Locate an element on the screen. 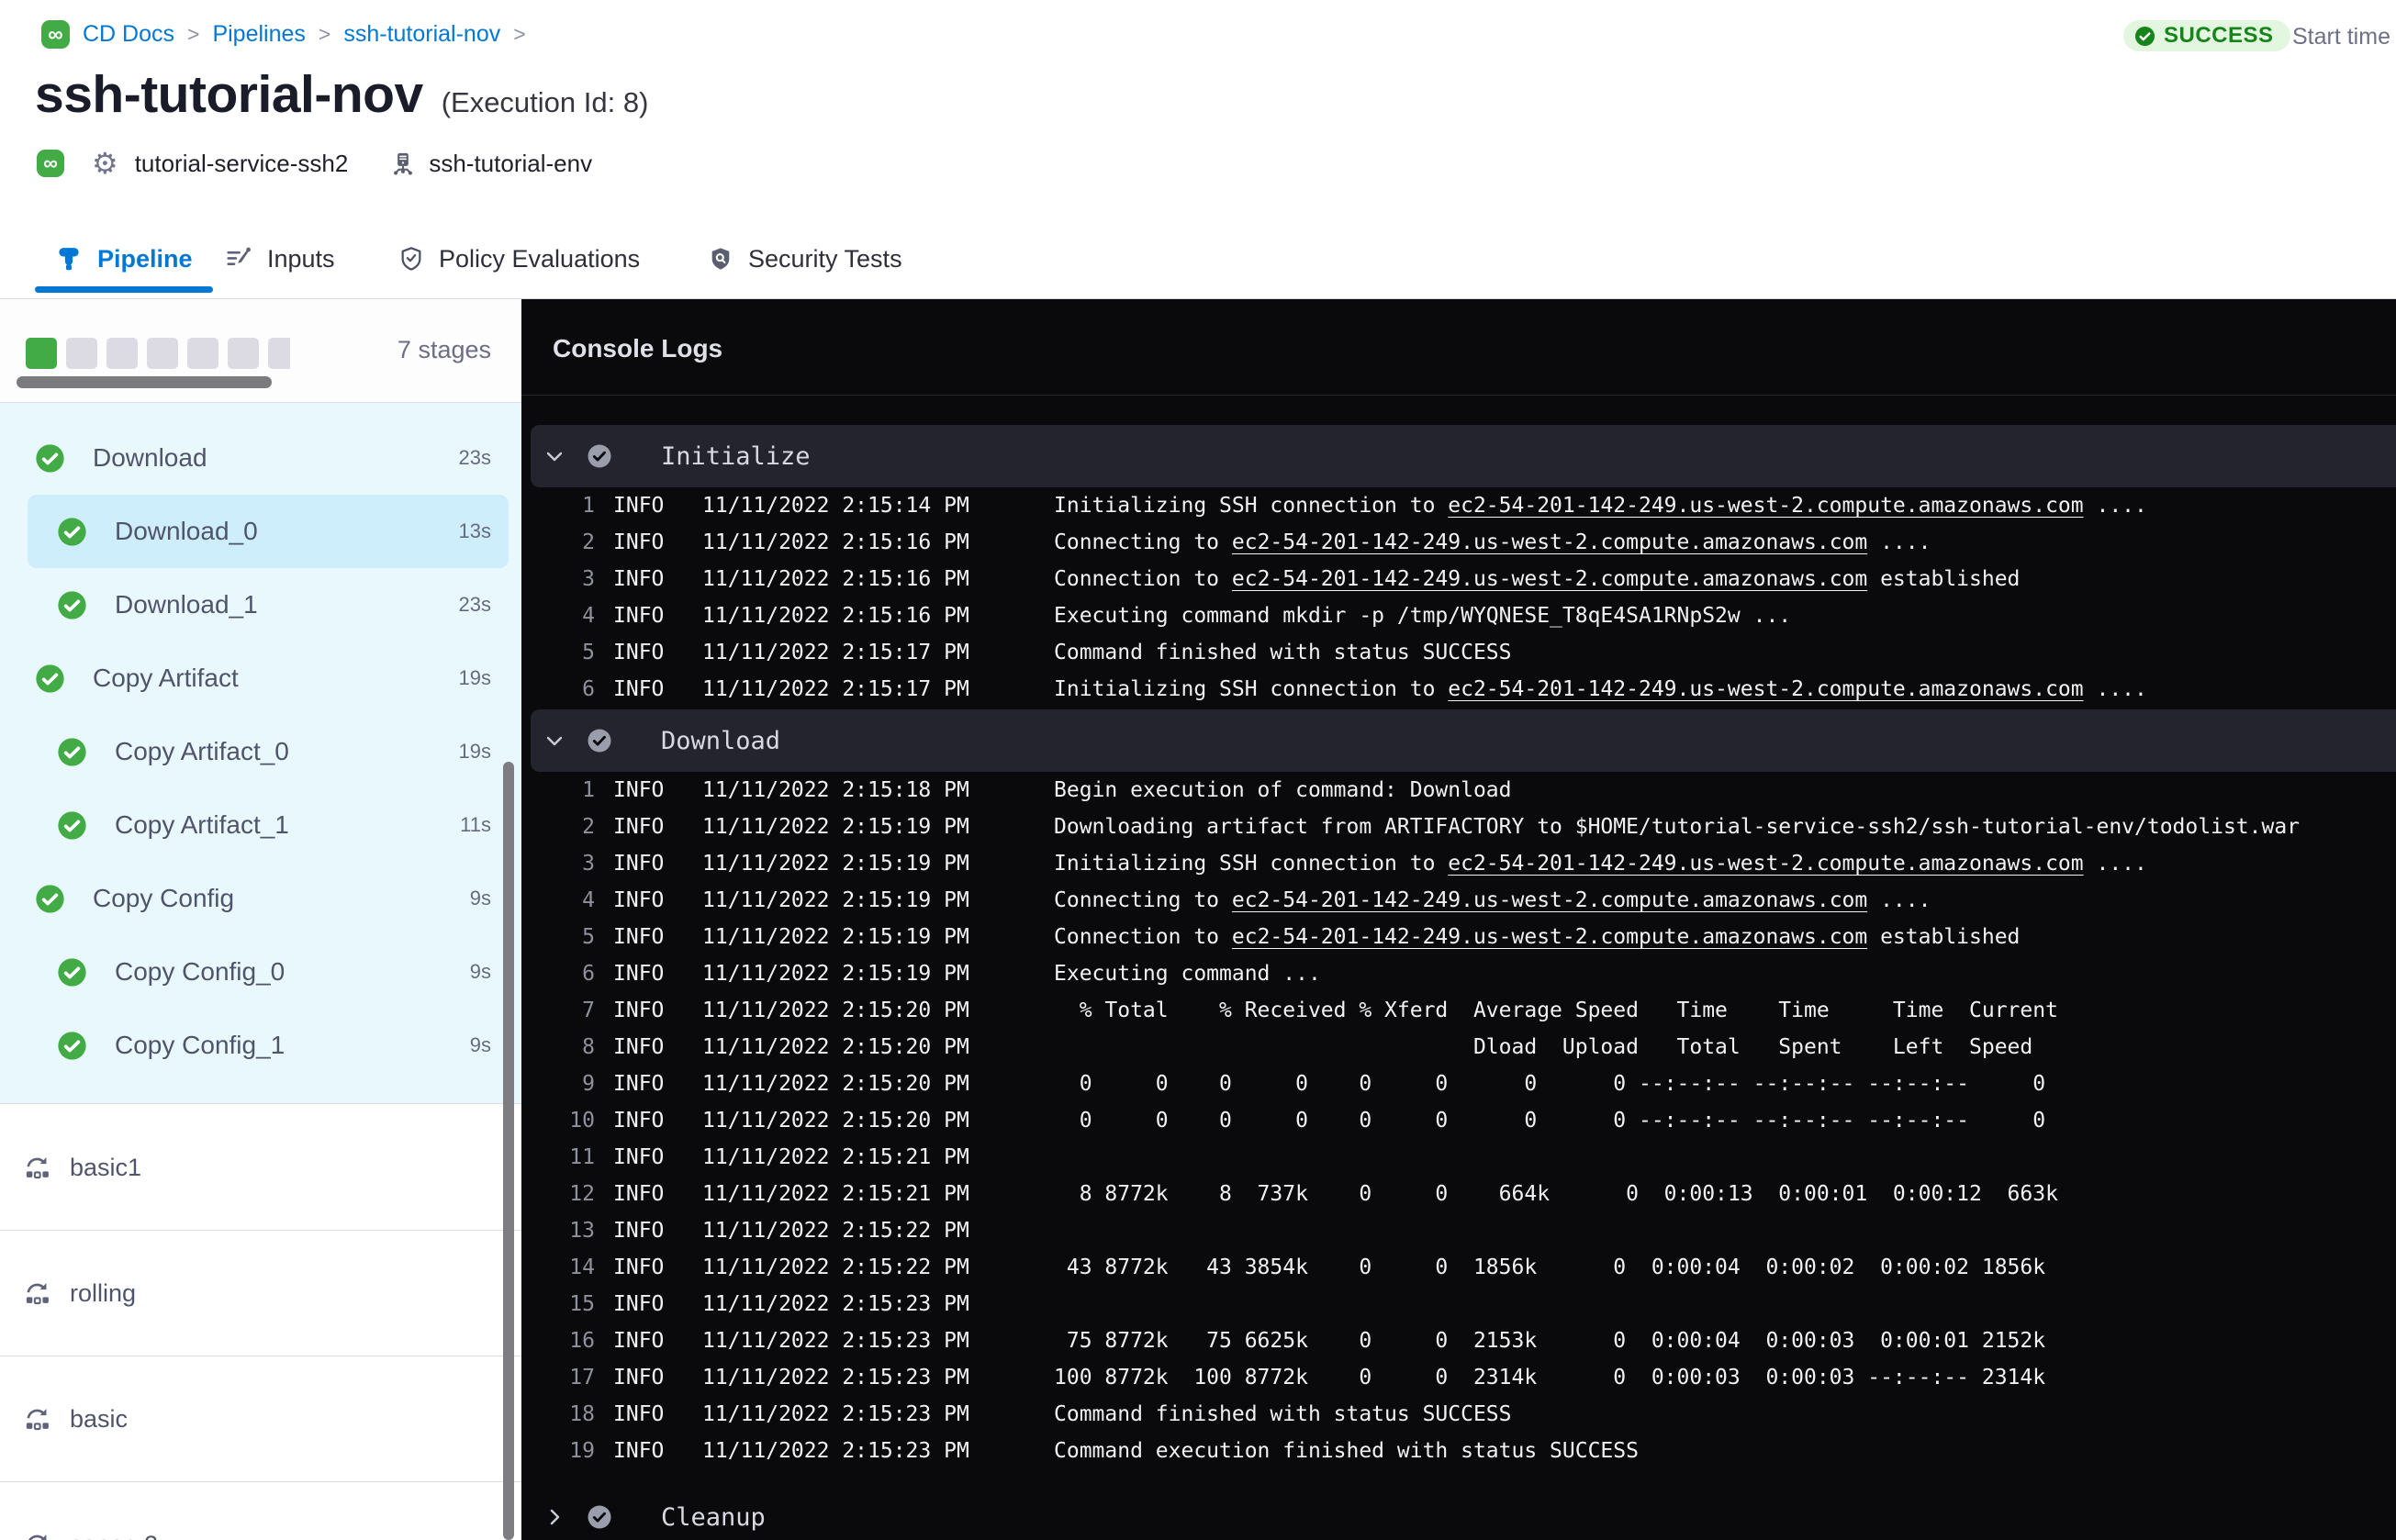 This screenshot has width=2396, height=1540. stage-row-copy artifact_0: Copy Artifact_0 19s is located at coordinates (260, 751).